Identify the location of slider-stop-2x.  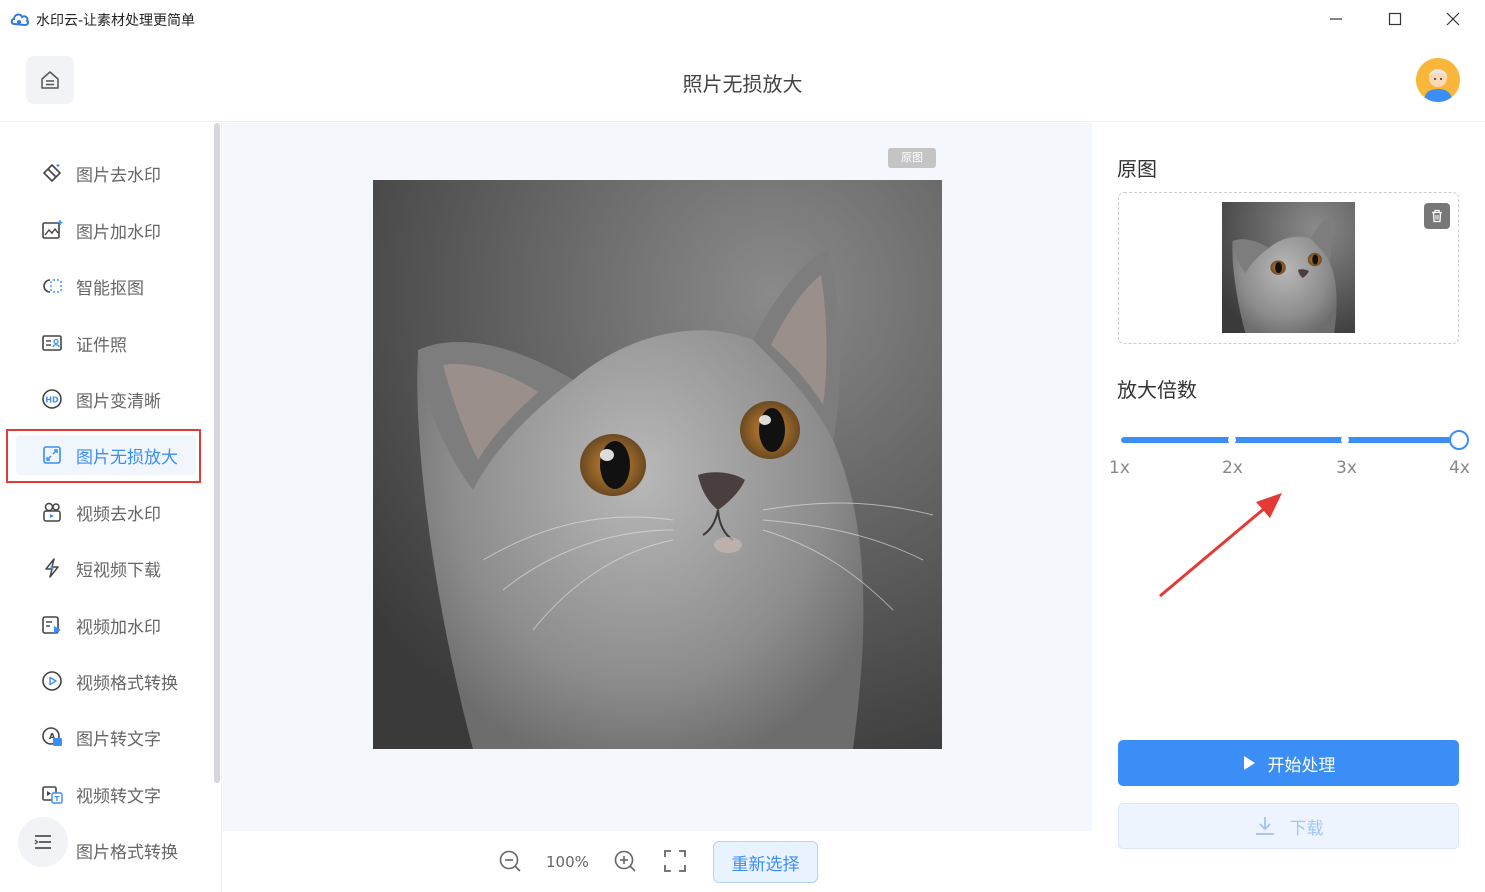
(1232, 440).